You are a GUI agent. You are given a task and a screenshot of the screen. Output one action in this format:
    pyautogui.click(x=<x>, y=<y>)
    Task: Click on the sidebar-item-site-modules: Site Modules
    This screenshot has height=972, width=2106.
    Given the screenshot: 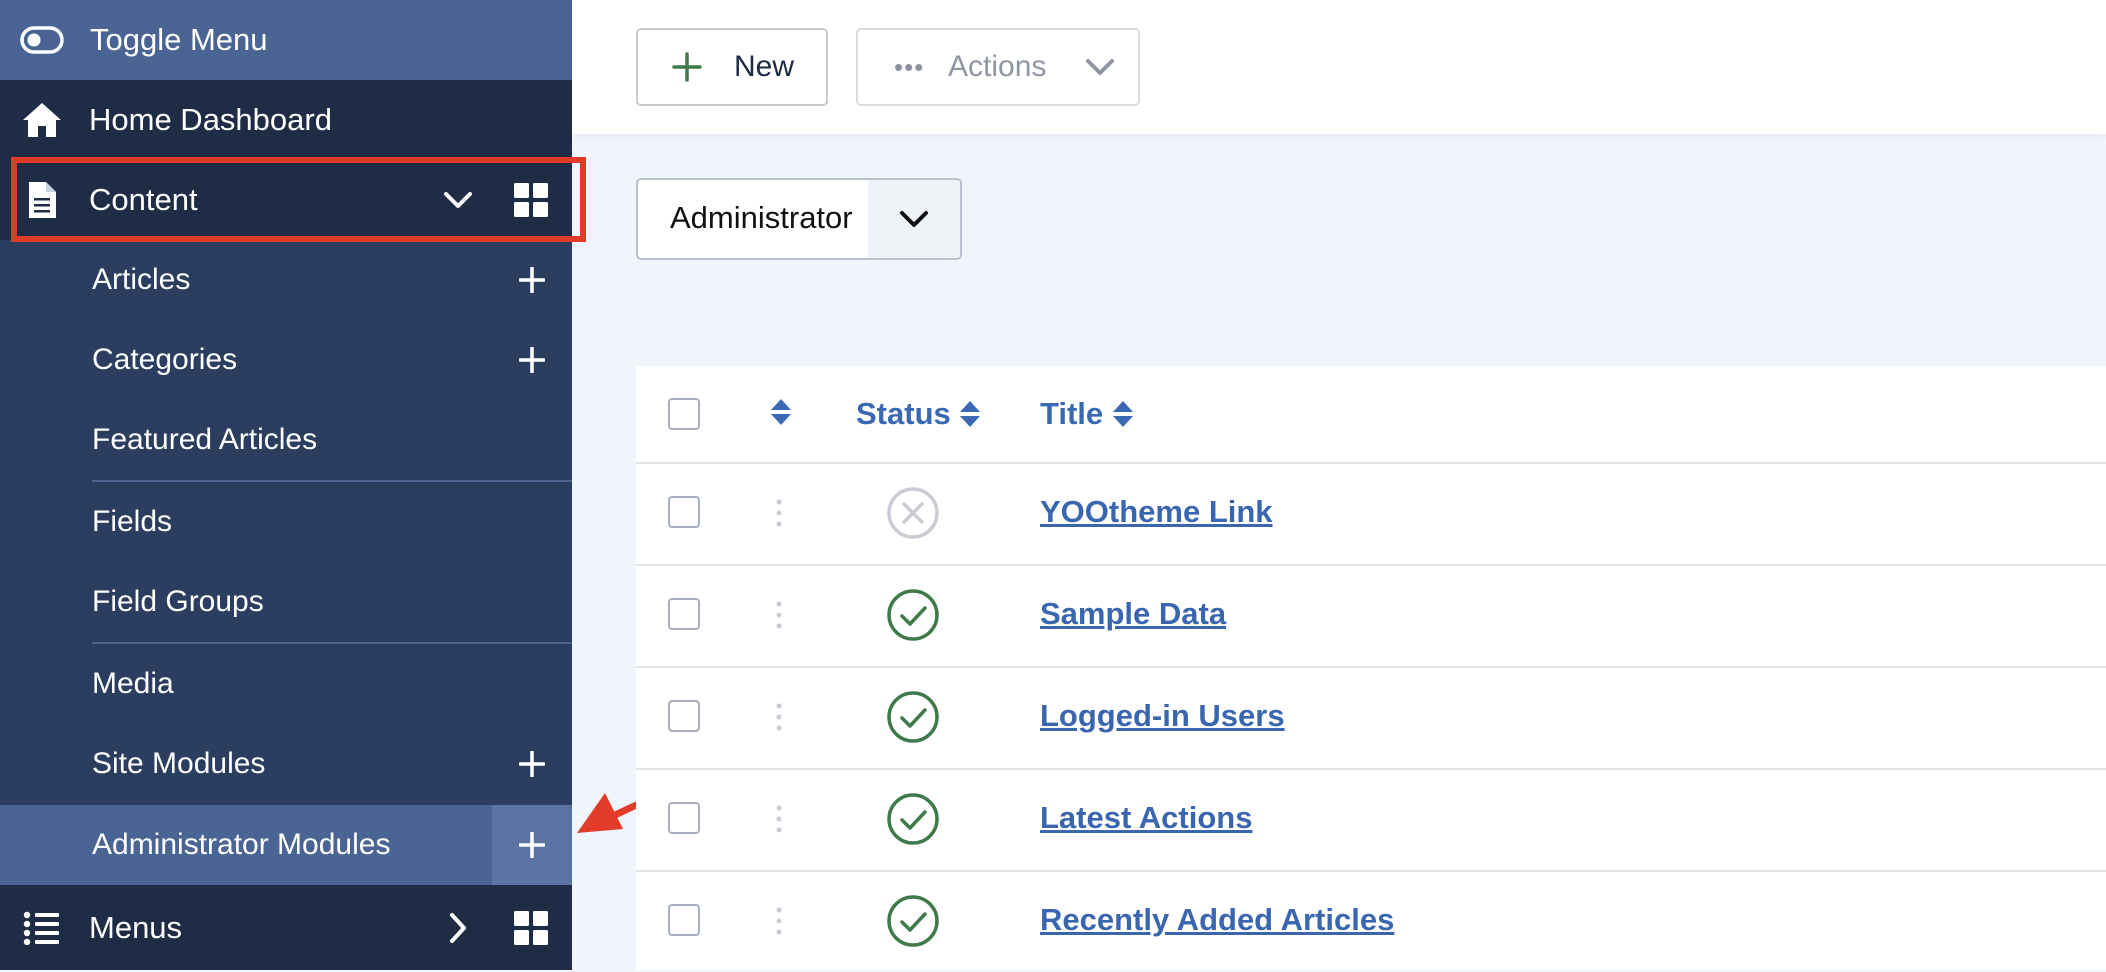 What is the action you would take?
    pyautogui.click(x=286, y=764)
    